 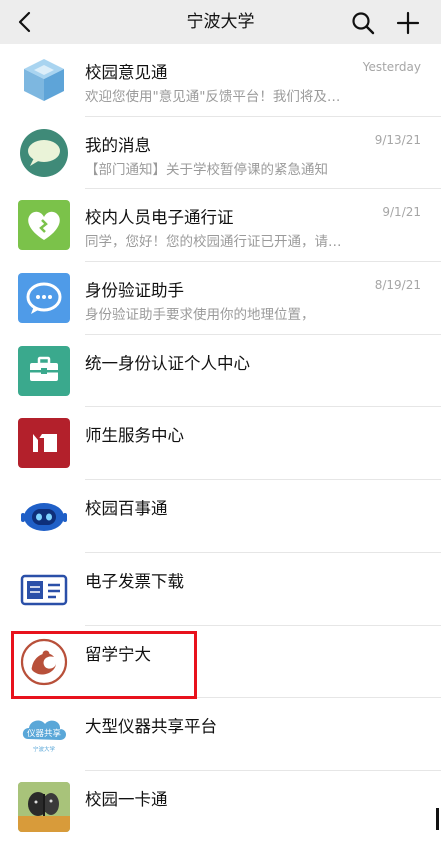 What do you see at coordinates (220, 298) in the screenshot?
I see `chat-item-identity-assistant: 身份验证助手 身份验证助手要求使用你的地理位置， 8/19/21` at bounding box center [220, 298].